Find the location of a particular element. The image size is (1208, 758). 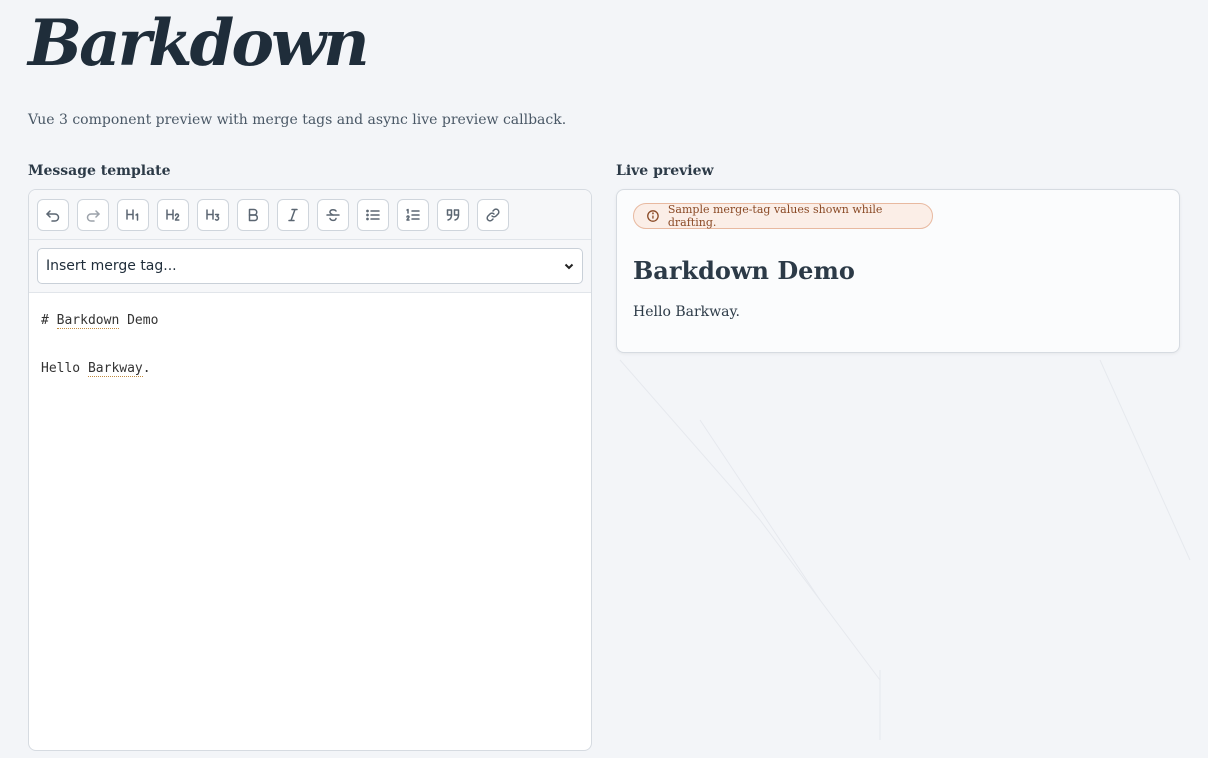

ordered-list-icon is located at coordinates (413, 214).